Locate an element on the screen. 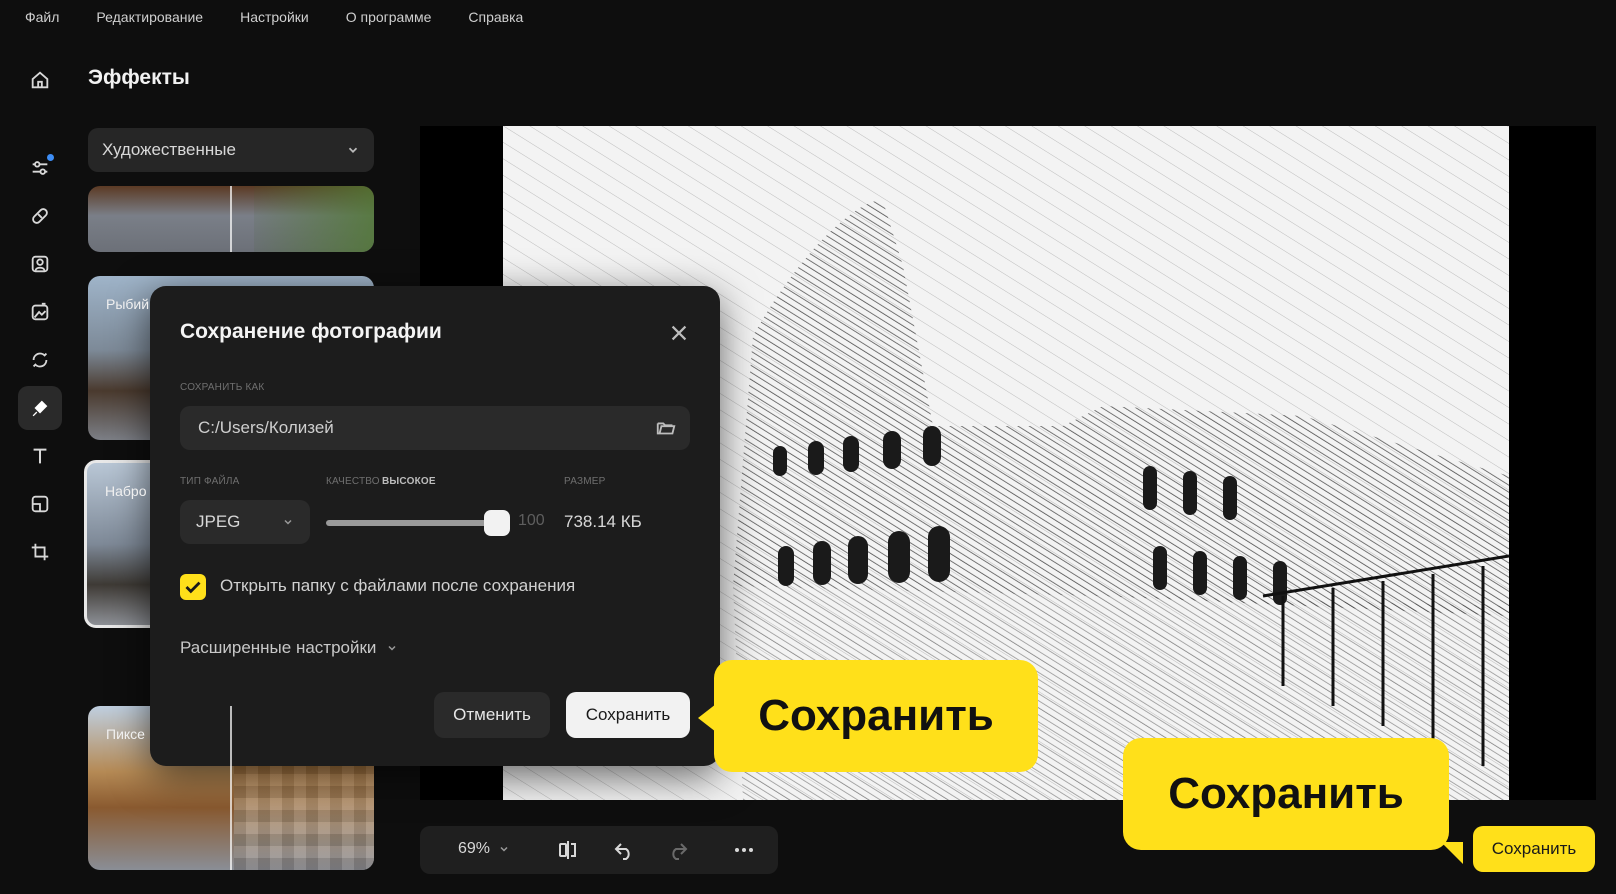  file-size-value: 738.14 КБ is located at coordinates (603, 521).